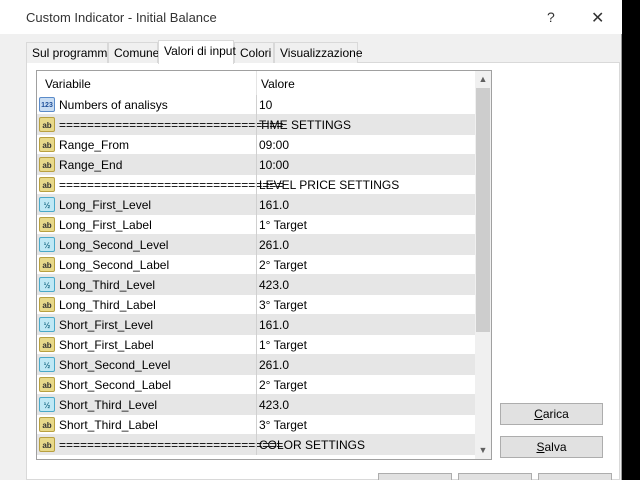  I want to click on table-row: ab Range_From 09:00, so click(256, 145).